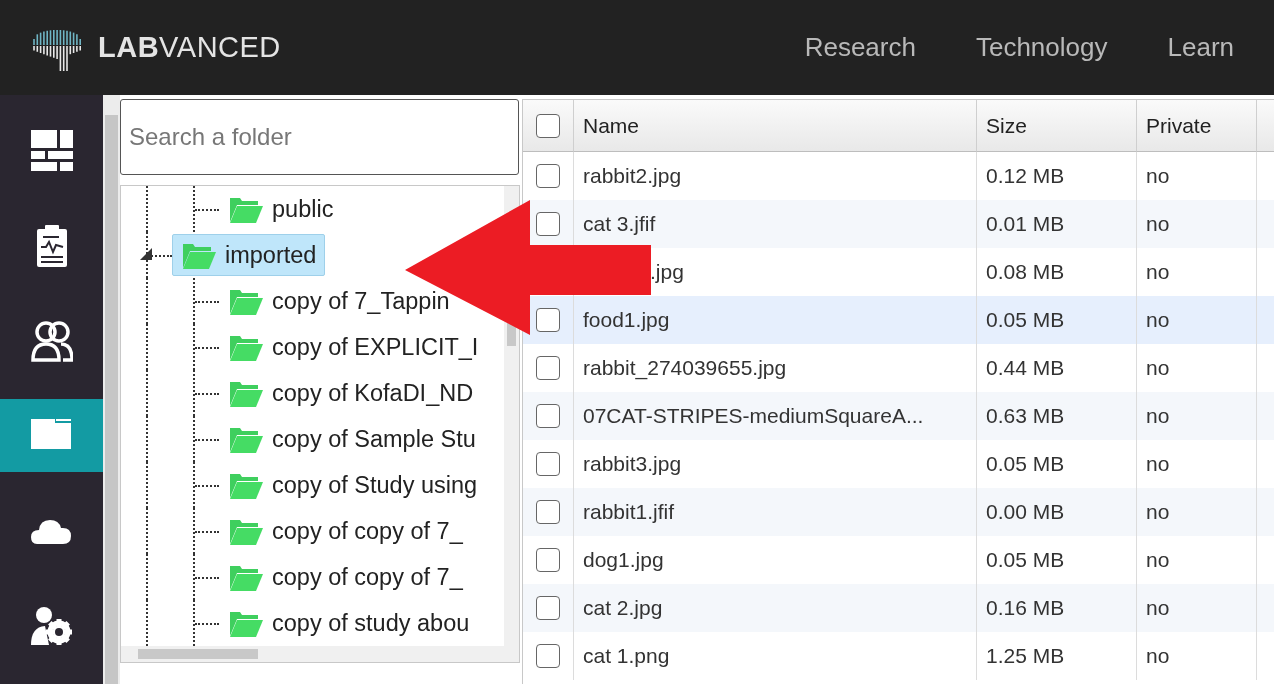 This screenshot has height=684, width=1274. What do you see at coordinates (775, 126) in the screenshot?
I see `column-header: Name` at bounding box center [775, 126].